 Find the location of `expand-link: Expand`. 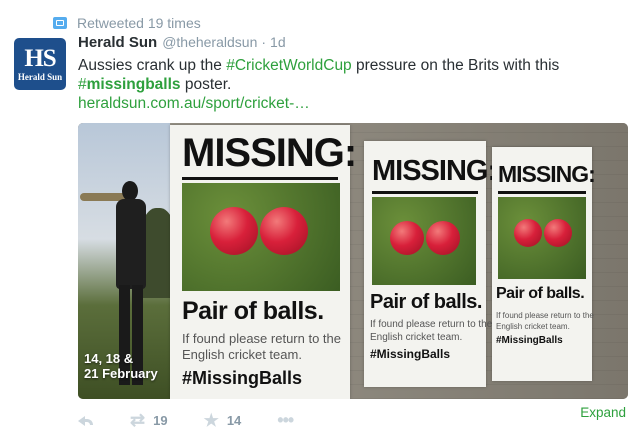

expand-link: Expand is located at coordinates (603, 412).